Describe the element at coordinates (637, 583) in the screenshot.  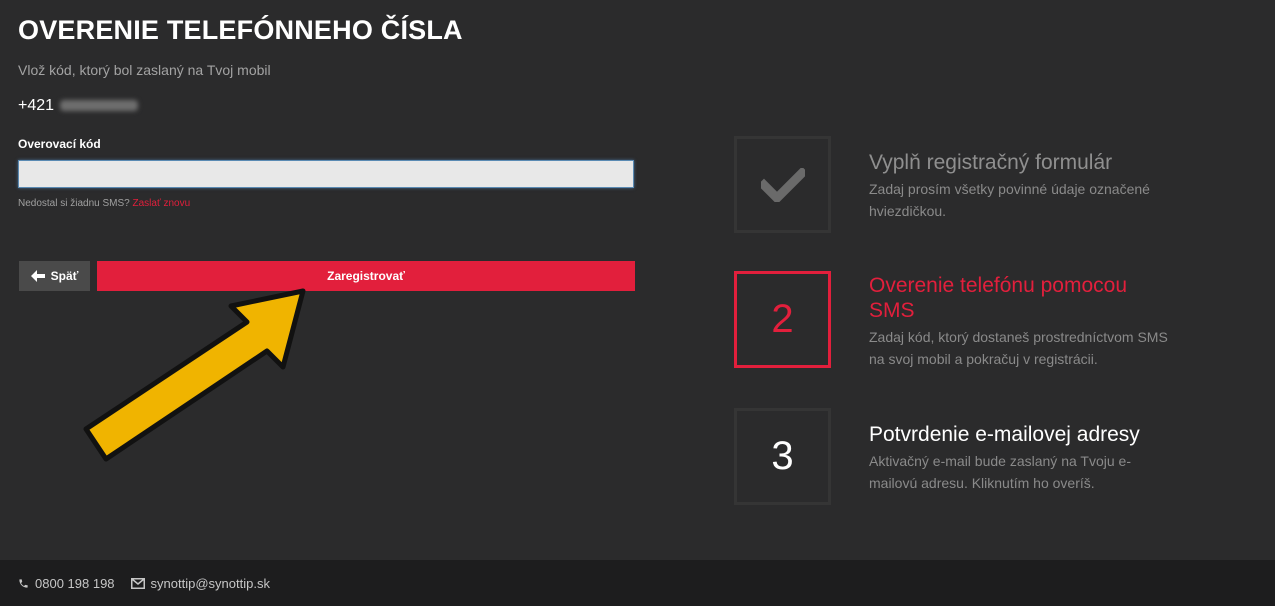
I see `footer: 0800 198 198 synottip@synottip.sk` at that location.